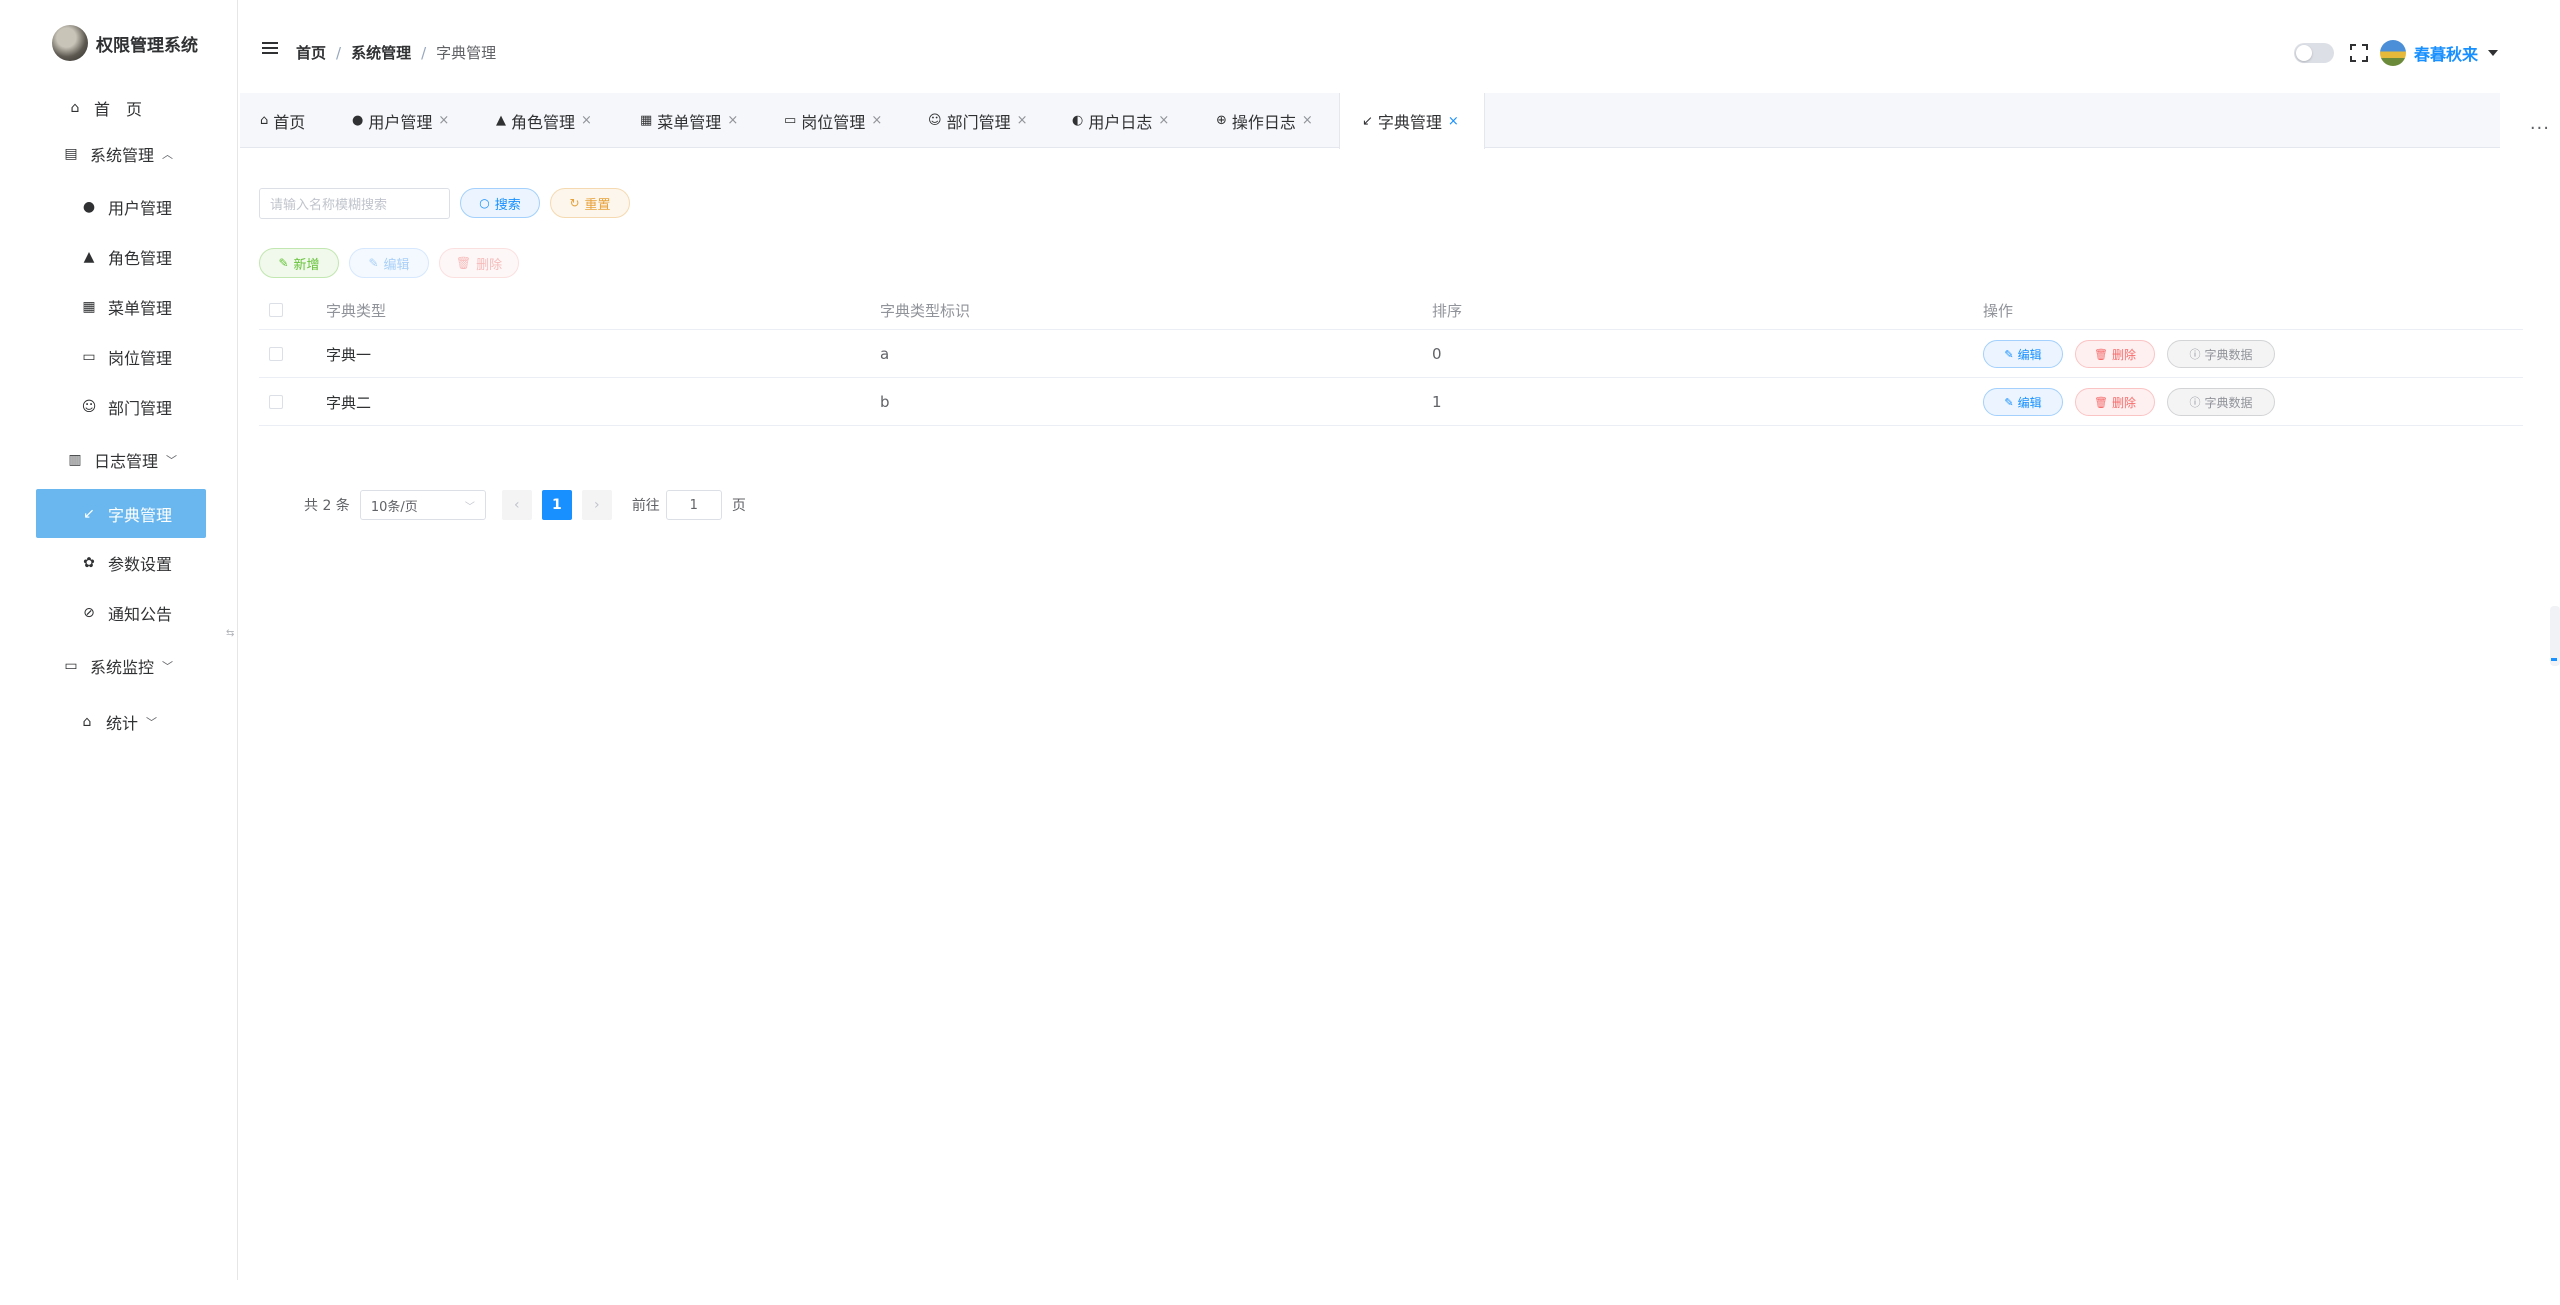 This screenshot has width=2560, height=1305. What do you see at coordinates (155, 257) in the screenshot?
I see `sidebar-item-roles: ▲ 角色管理` at bounding box center [155, 257].